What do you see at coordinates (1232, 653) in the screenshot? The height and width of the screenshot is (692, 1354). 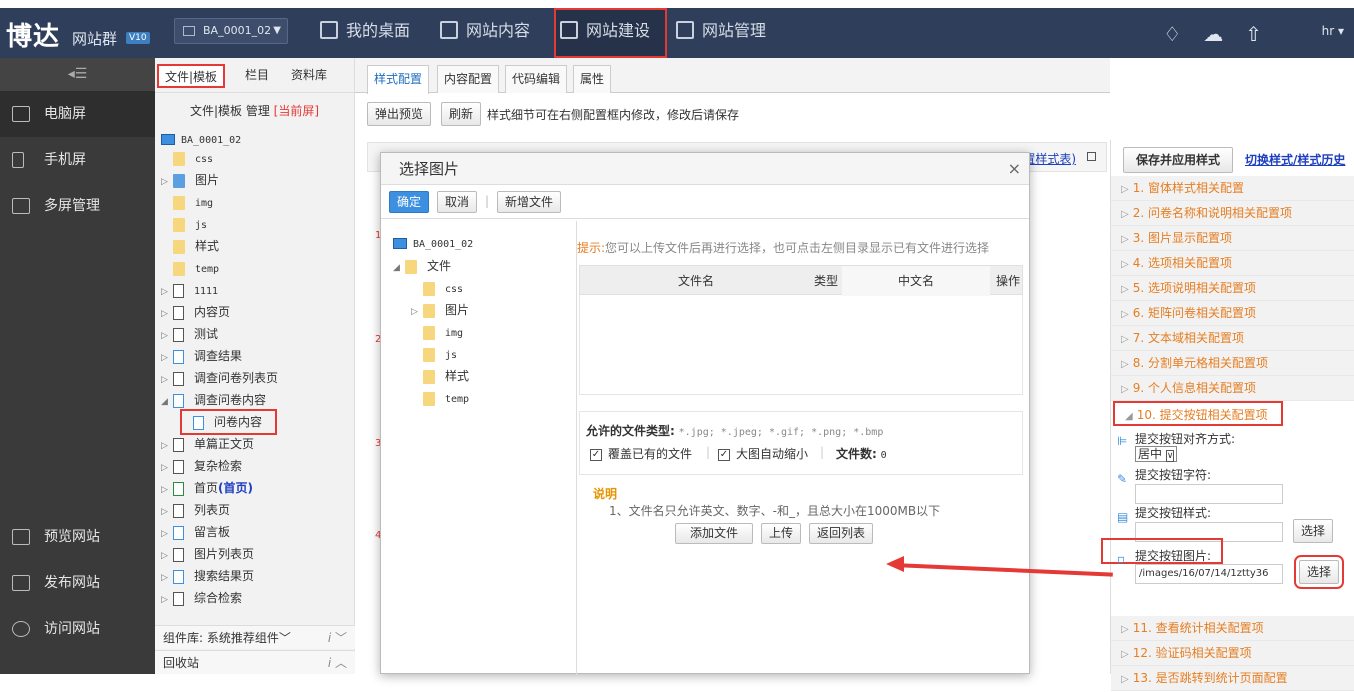 I see `config-section-12: ▷ 12. 验证码相关配置项` at bounding box center [1232, 653].